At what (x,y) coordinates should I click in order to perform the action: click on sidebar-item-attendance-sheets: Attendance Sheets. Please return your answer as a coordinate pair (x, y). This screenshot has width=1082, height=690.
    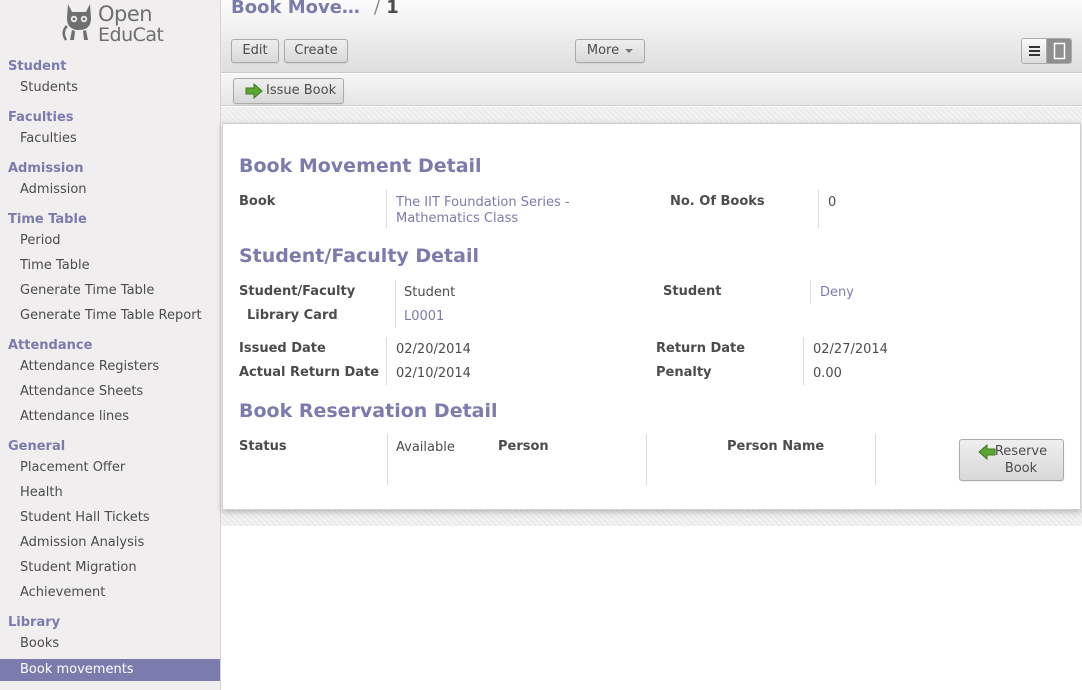
    Looking at the image, I should click on (81, 391).